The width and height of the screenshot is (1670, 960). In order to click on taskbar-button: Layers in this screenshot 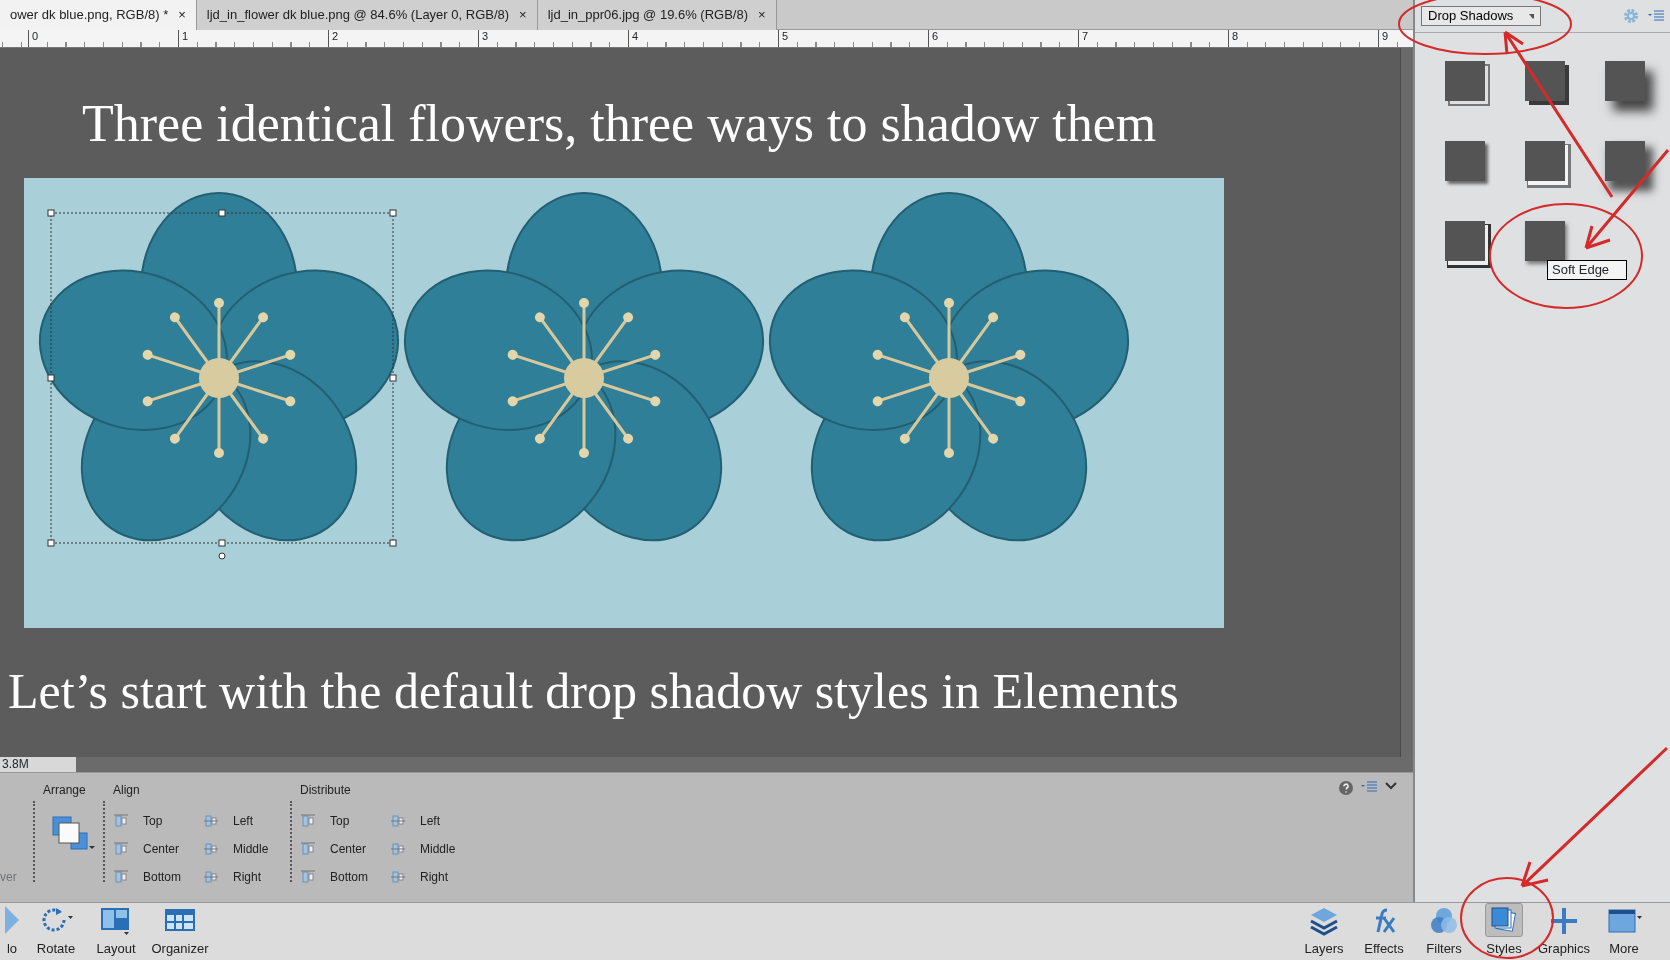, I will do `click(1324, 931)`.